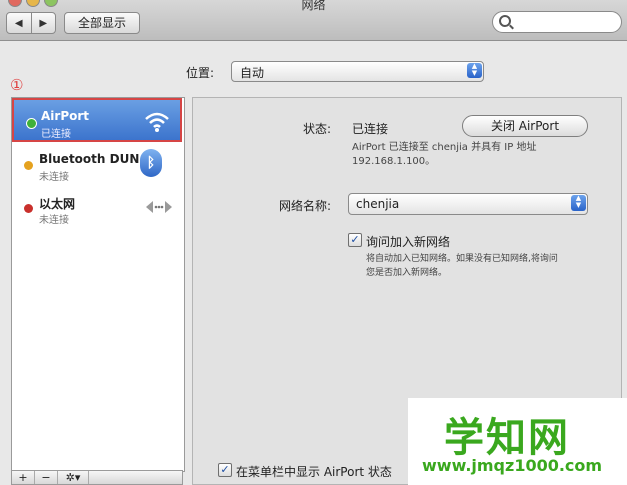  Describe the element at coordinates (408, 242) in the screenshot. I see `ask-join-label: 询问加入新网络` at that location.